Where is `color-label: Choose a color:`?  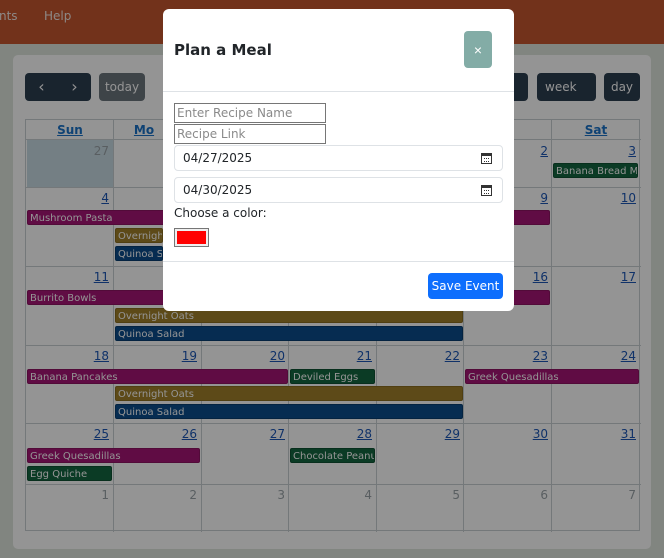 color-label: Choose a color: is located at coordinates (220, 213).